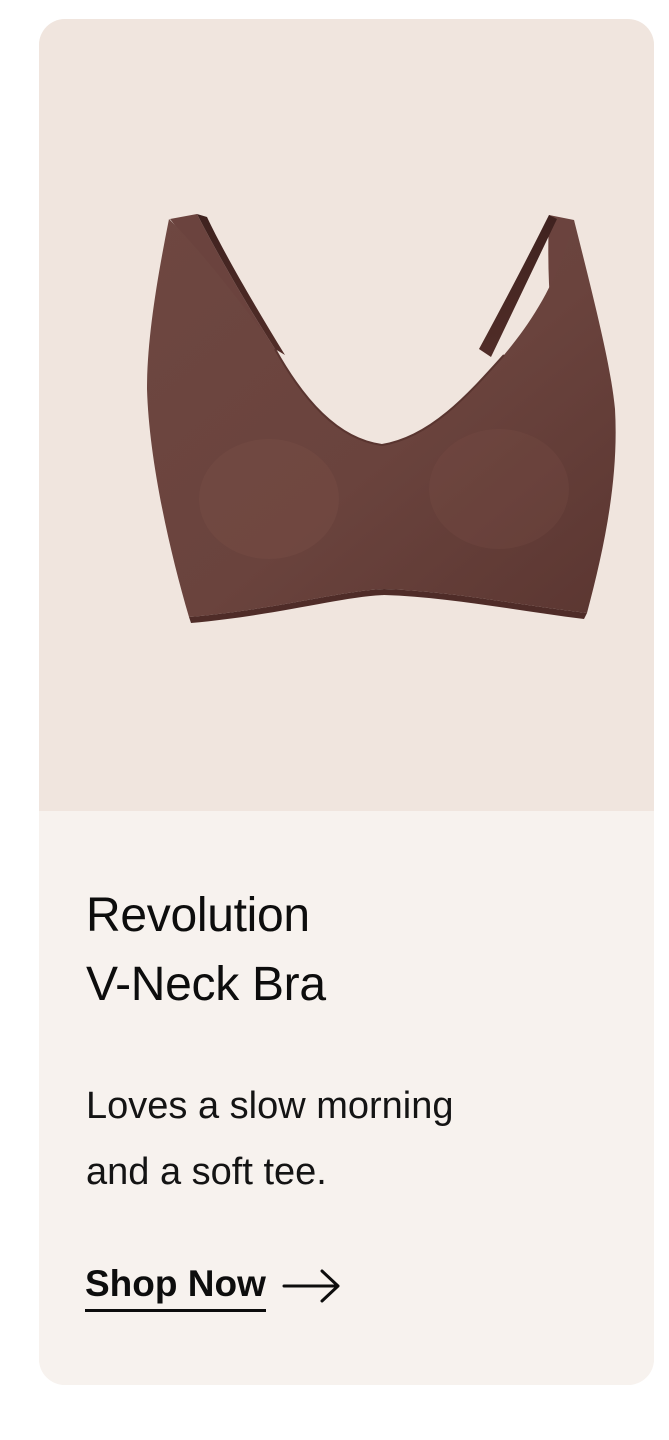 The height and width of the screenshot is (1440, 669). I want to click on product-title-line-1: Revolution, so click(198, 915).